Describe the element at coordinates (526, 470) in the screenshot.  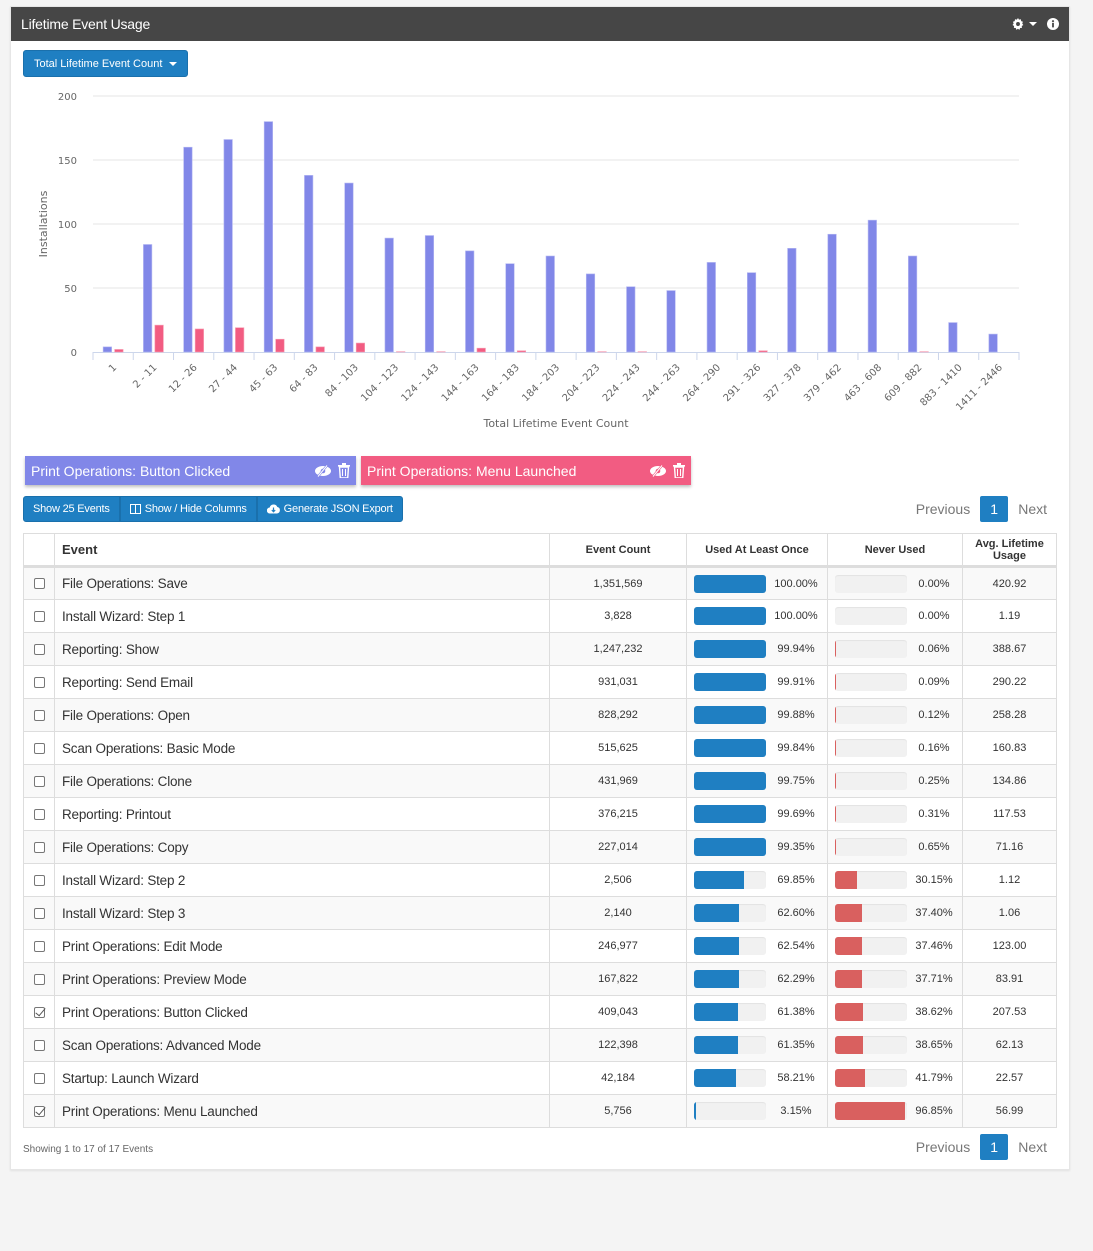
I see `legend-item-menu-launched: Print Operations: Menu Launched` at that location.